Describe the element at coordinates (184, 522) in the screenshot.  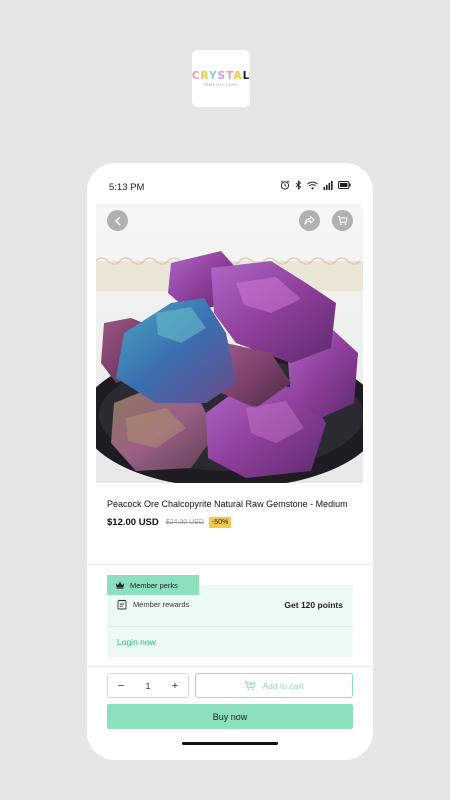
I see `original-price: $24.00 USD` at that location.